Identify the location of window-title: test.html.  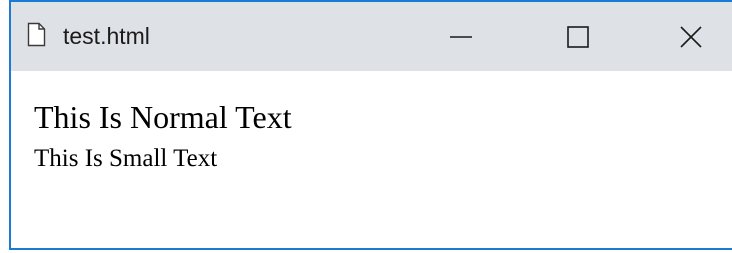
(106, 36).